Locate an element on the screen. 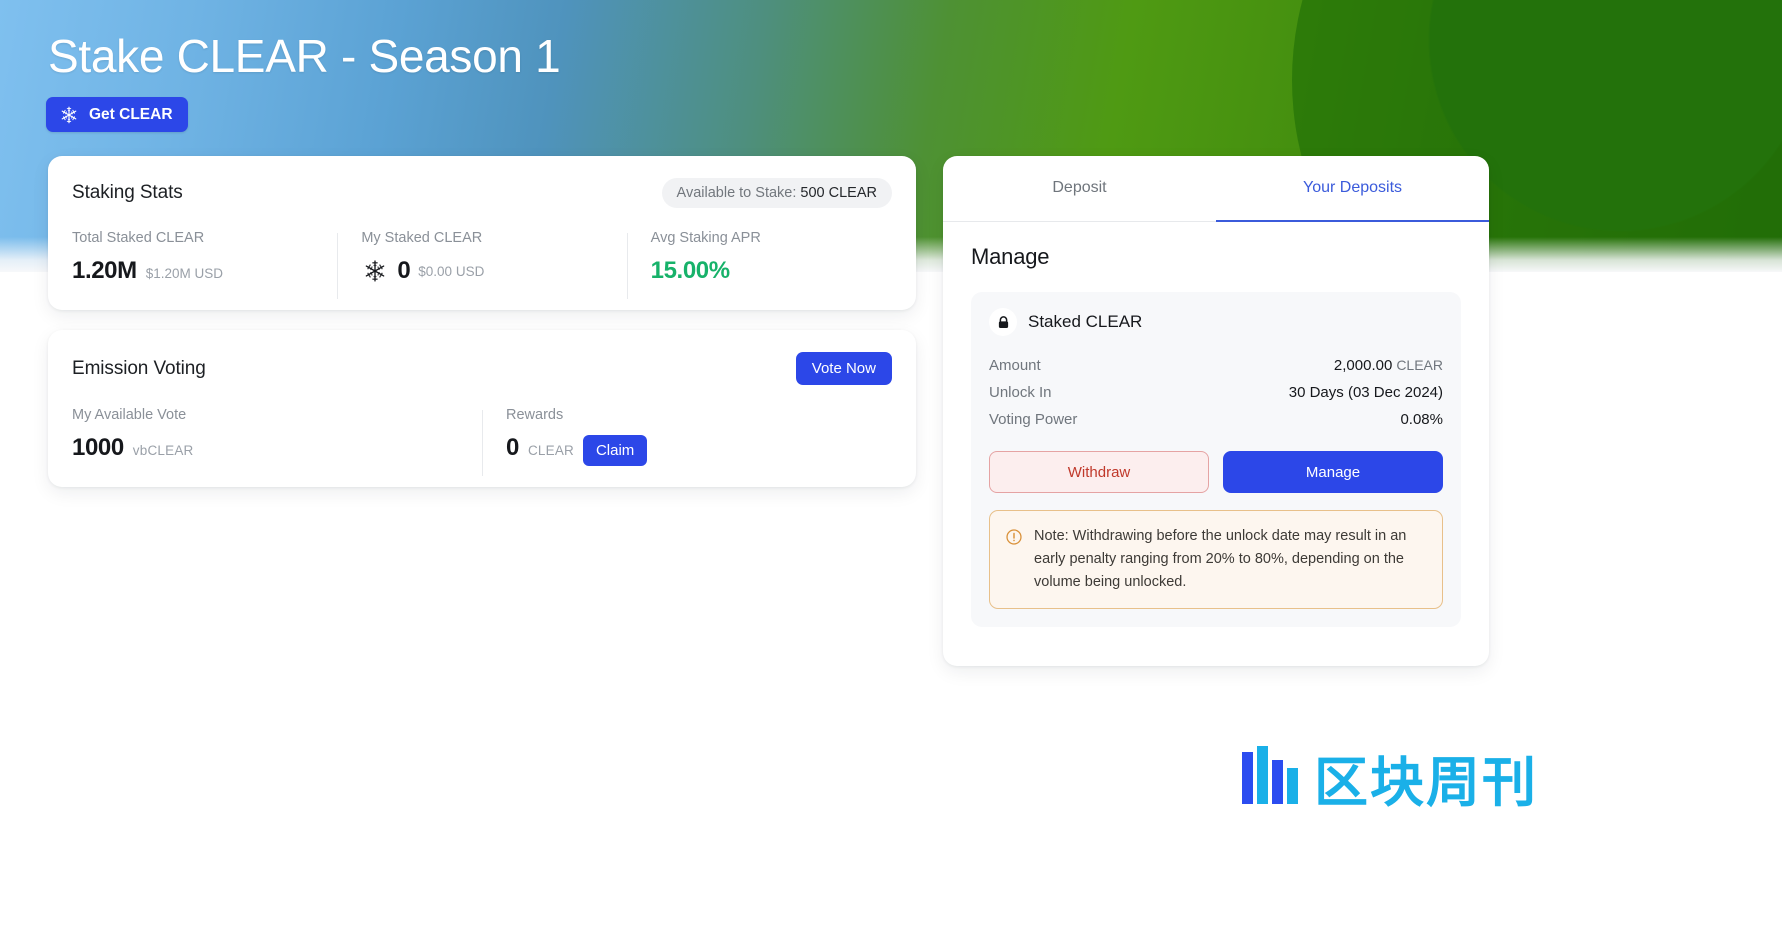 Image resolution: width=1782 pixels, height=934 pixels. available-to-stake-label: Available to Stake: is located at coordinates (736, 193).